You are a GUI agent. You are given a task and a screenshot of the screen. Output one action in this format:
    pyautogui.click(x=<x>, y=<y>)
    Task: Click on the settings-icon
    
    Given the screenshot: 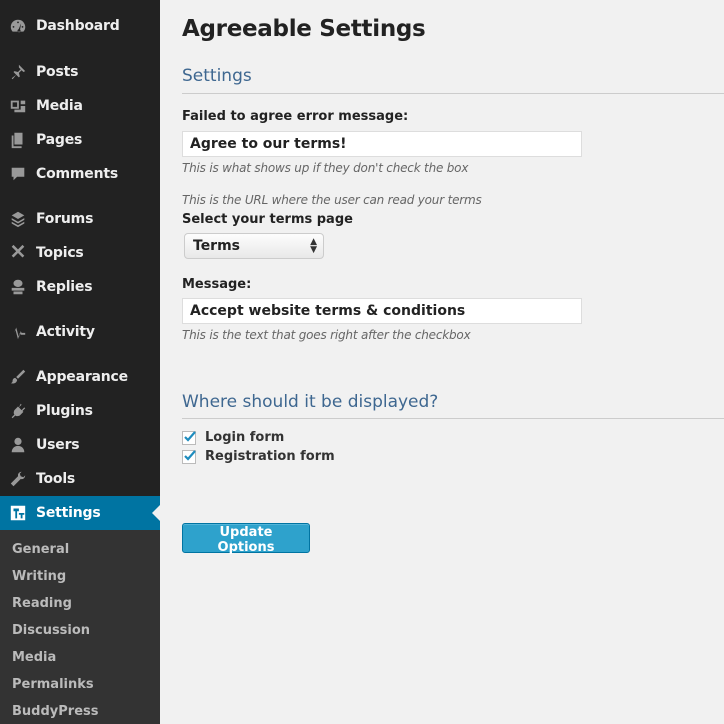 What is the action you would take?
    pyautogui.click(x=18, y=513)
    